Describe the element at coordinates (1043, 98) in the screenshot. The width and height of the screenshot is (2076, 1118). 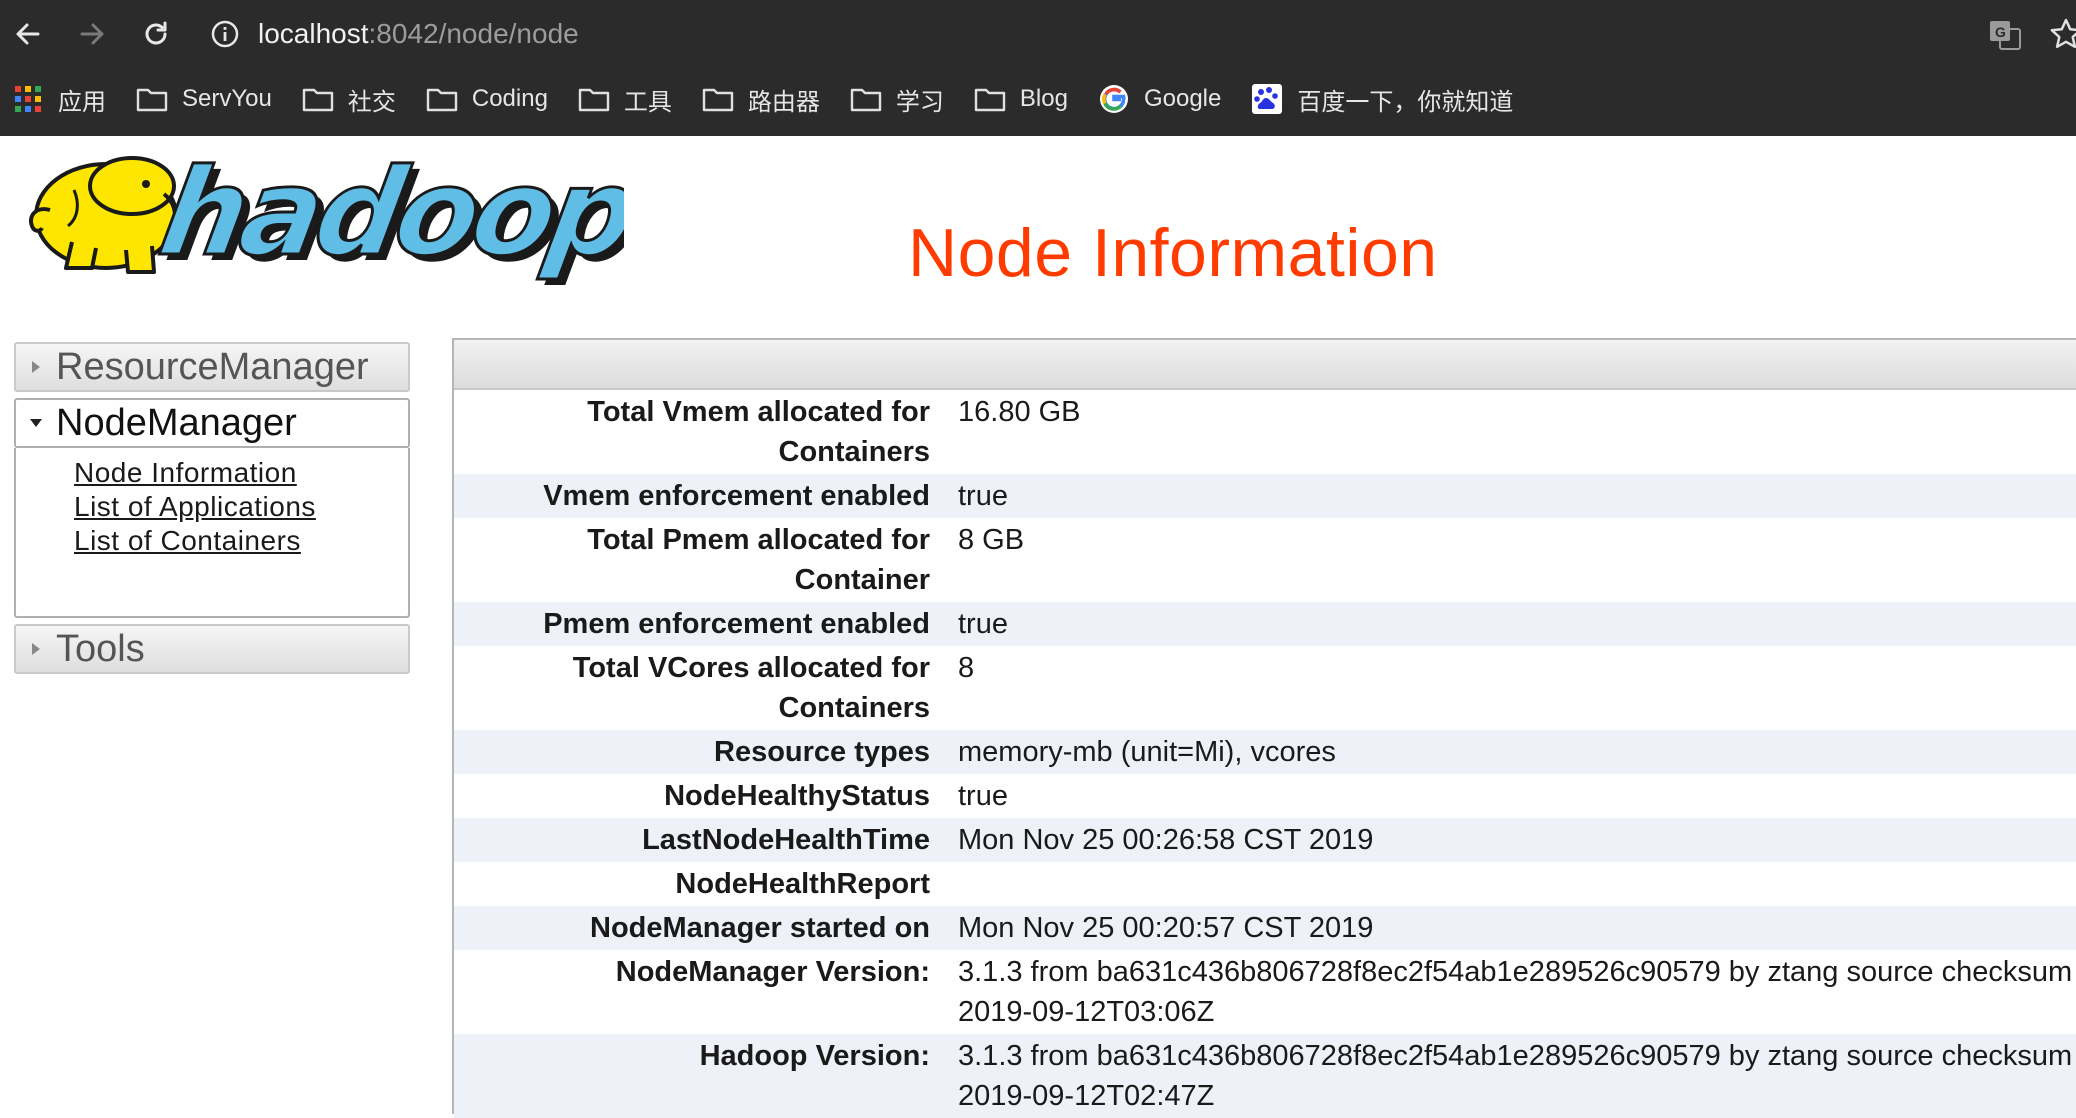
I see `bookmark-label: Blog` at that location.